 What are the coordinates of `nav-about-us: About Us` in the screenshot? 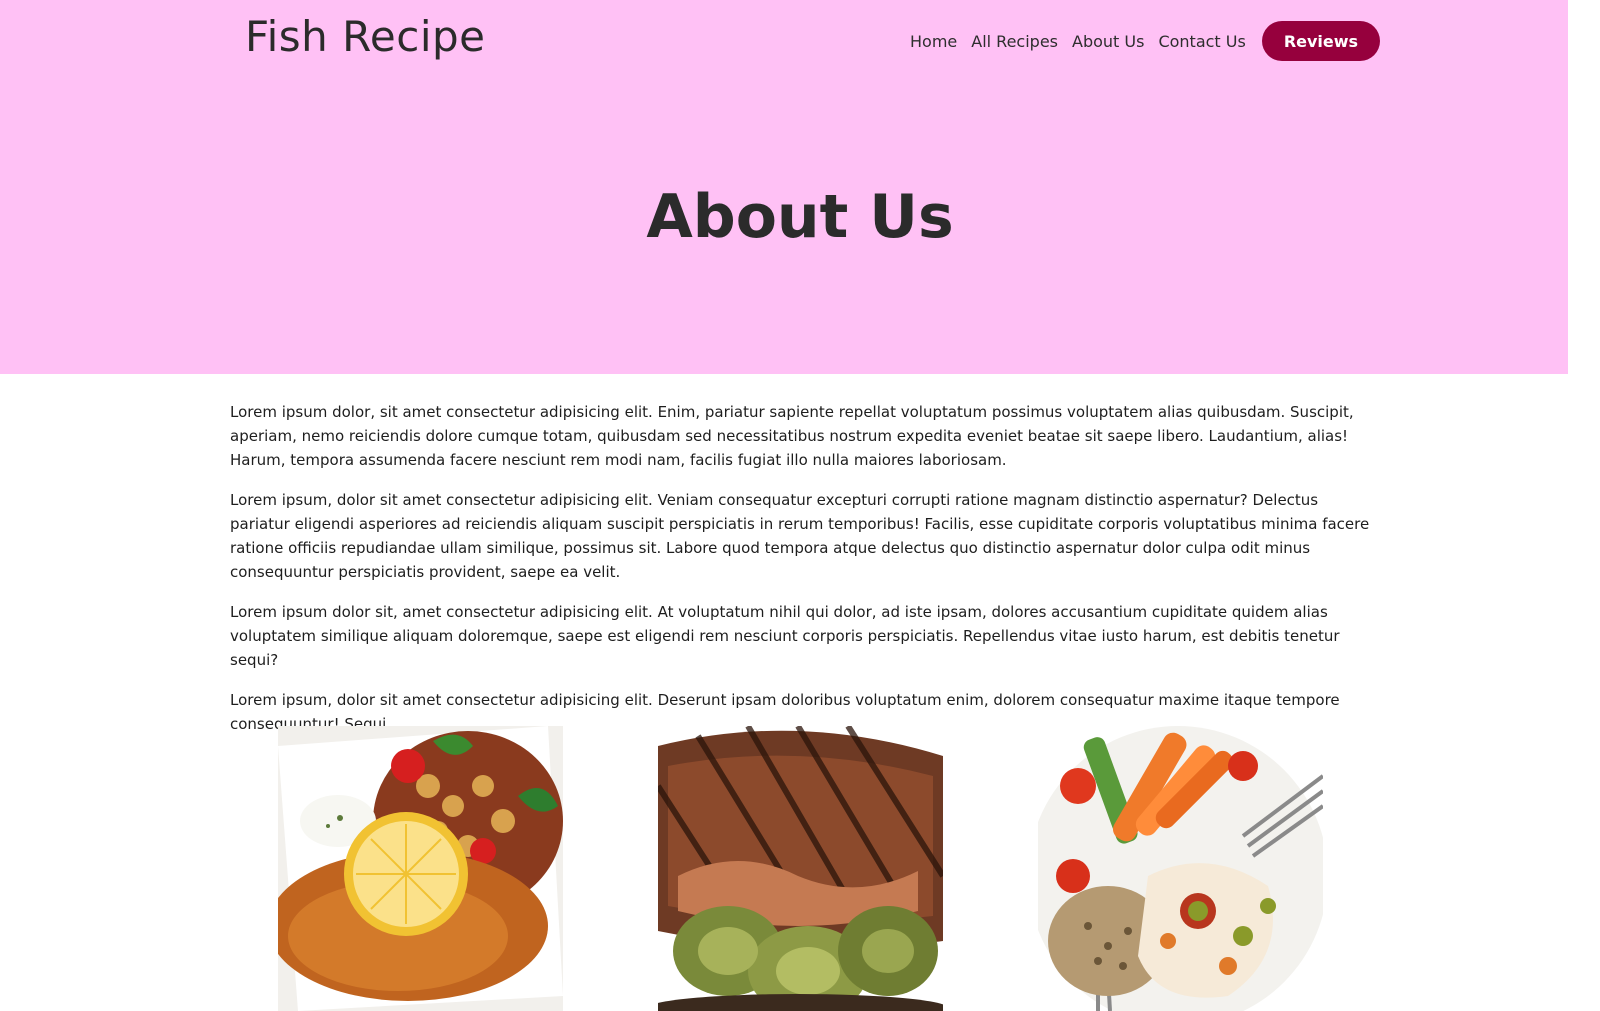 It's located at (1108, 41).